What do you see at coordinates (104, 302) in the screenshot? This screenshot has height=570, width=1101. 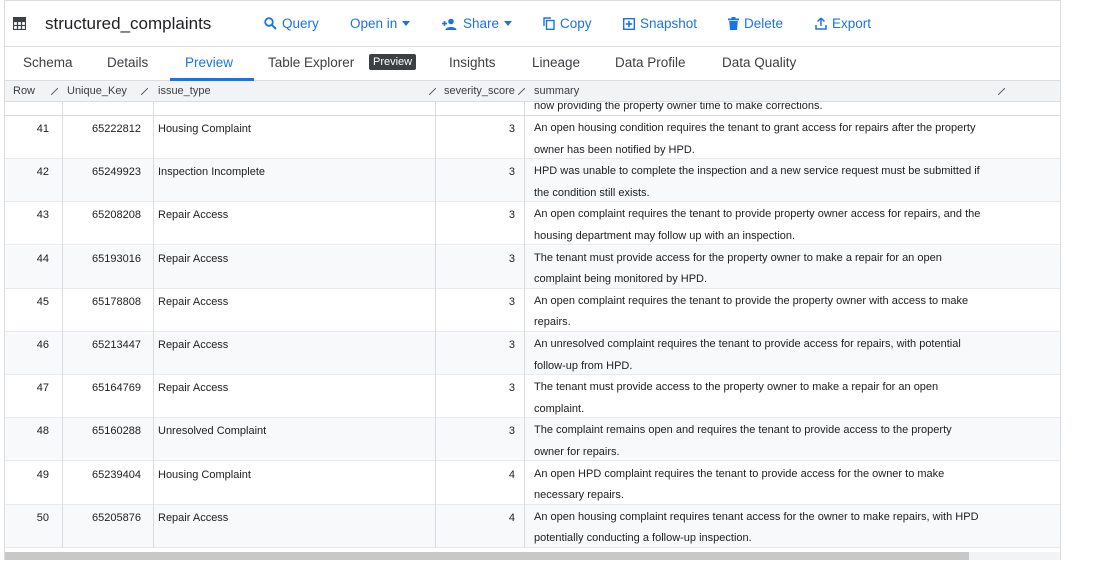 I see `unique-key-cell: 65178808` at bounding box center [104, 302].